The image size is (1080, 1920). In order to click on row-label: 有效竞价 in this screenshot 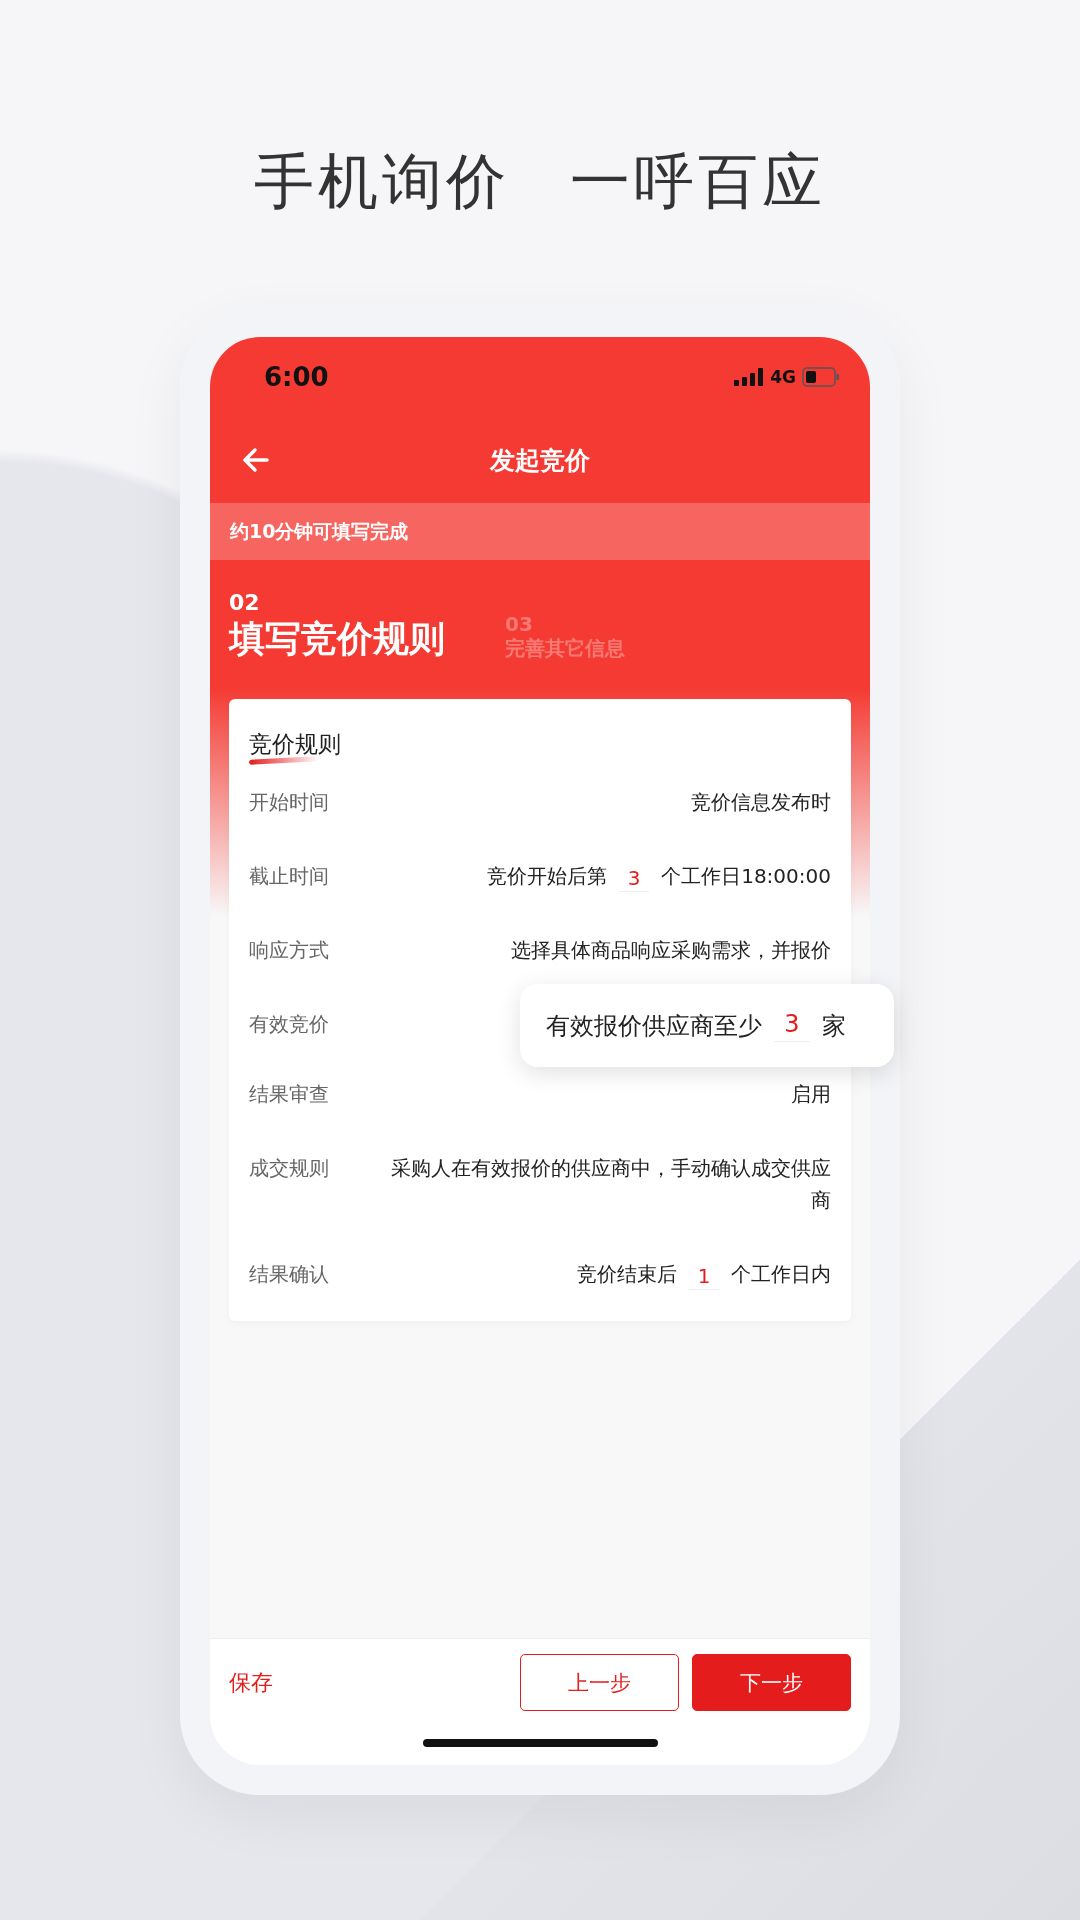, I will do `click(289, 1024)`.